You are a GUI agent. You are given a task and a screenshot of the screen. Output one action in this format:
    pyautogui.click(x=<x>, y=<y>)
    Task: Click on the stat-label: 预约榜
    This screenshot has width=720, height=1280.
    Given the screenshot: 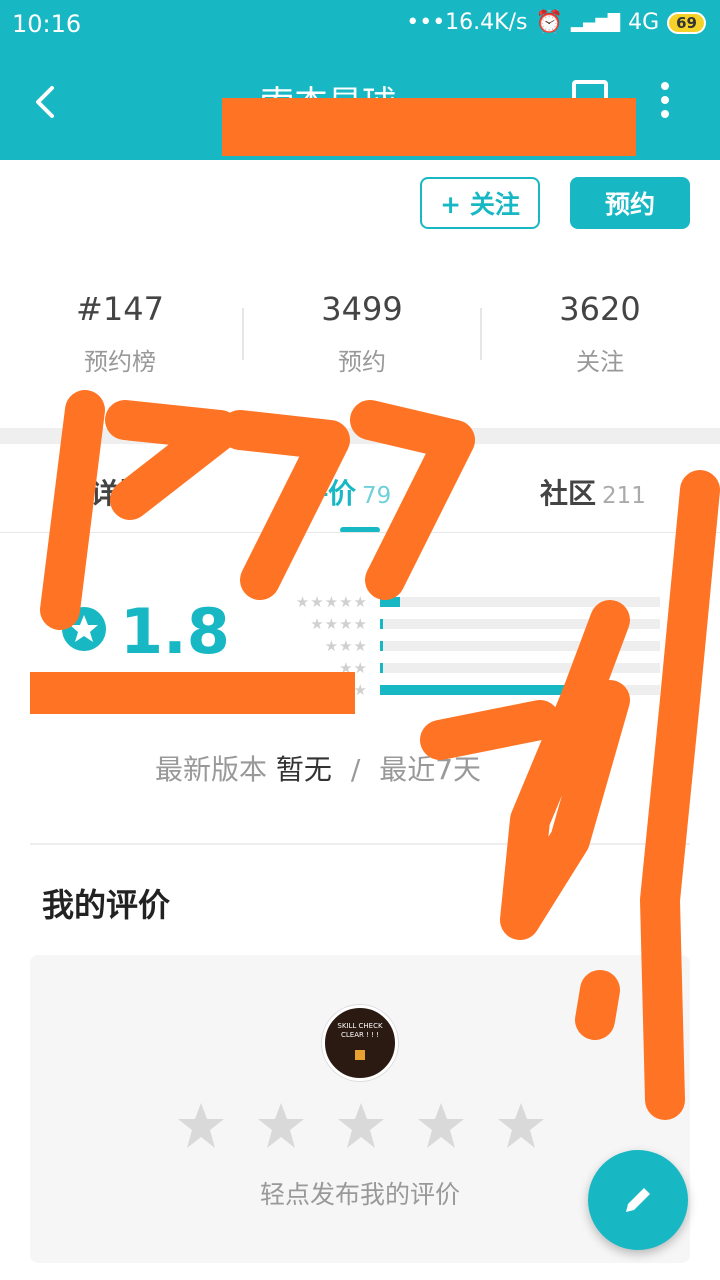 What is the action you would take?
    pyautogui.click(x=120, y=362)
    